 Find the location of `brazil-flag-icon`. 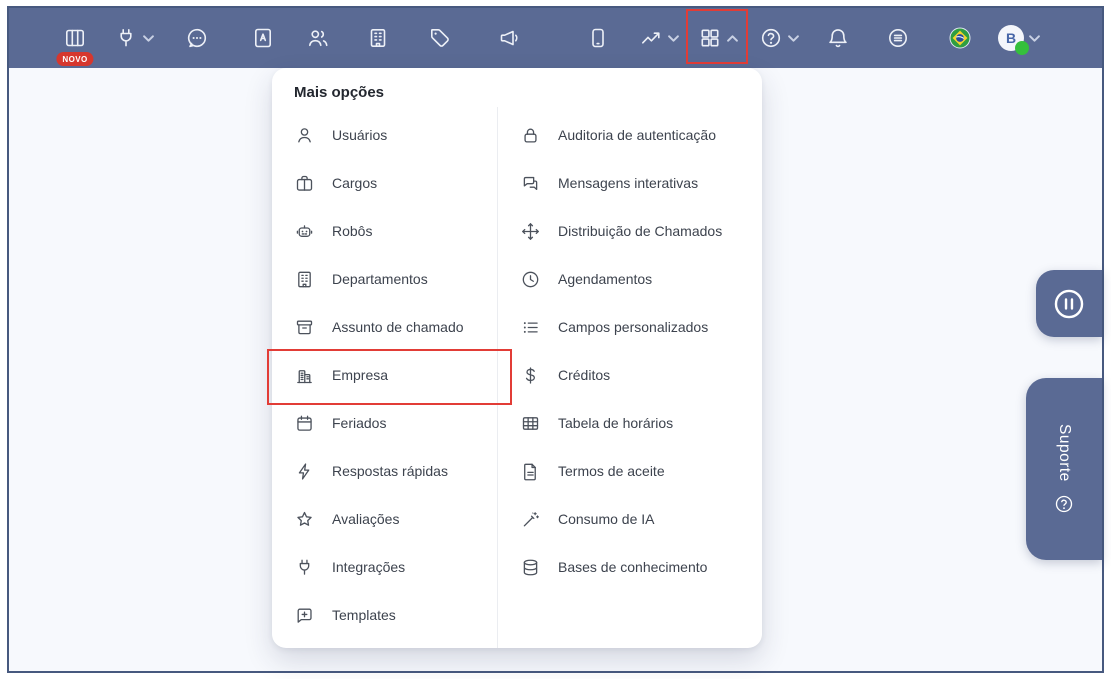

brazil-flag-icon is located at coordinates (960, 38).